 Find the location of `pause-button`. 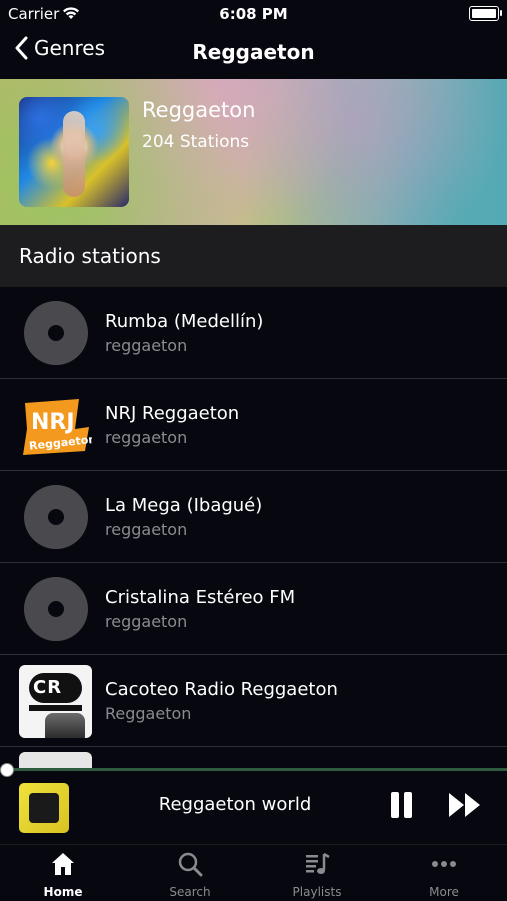

pause-button is located at coordinates (402, 805).